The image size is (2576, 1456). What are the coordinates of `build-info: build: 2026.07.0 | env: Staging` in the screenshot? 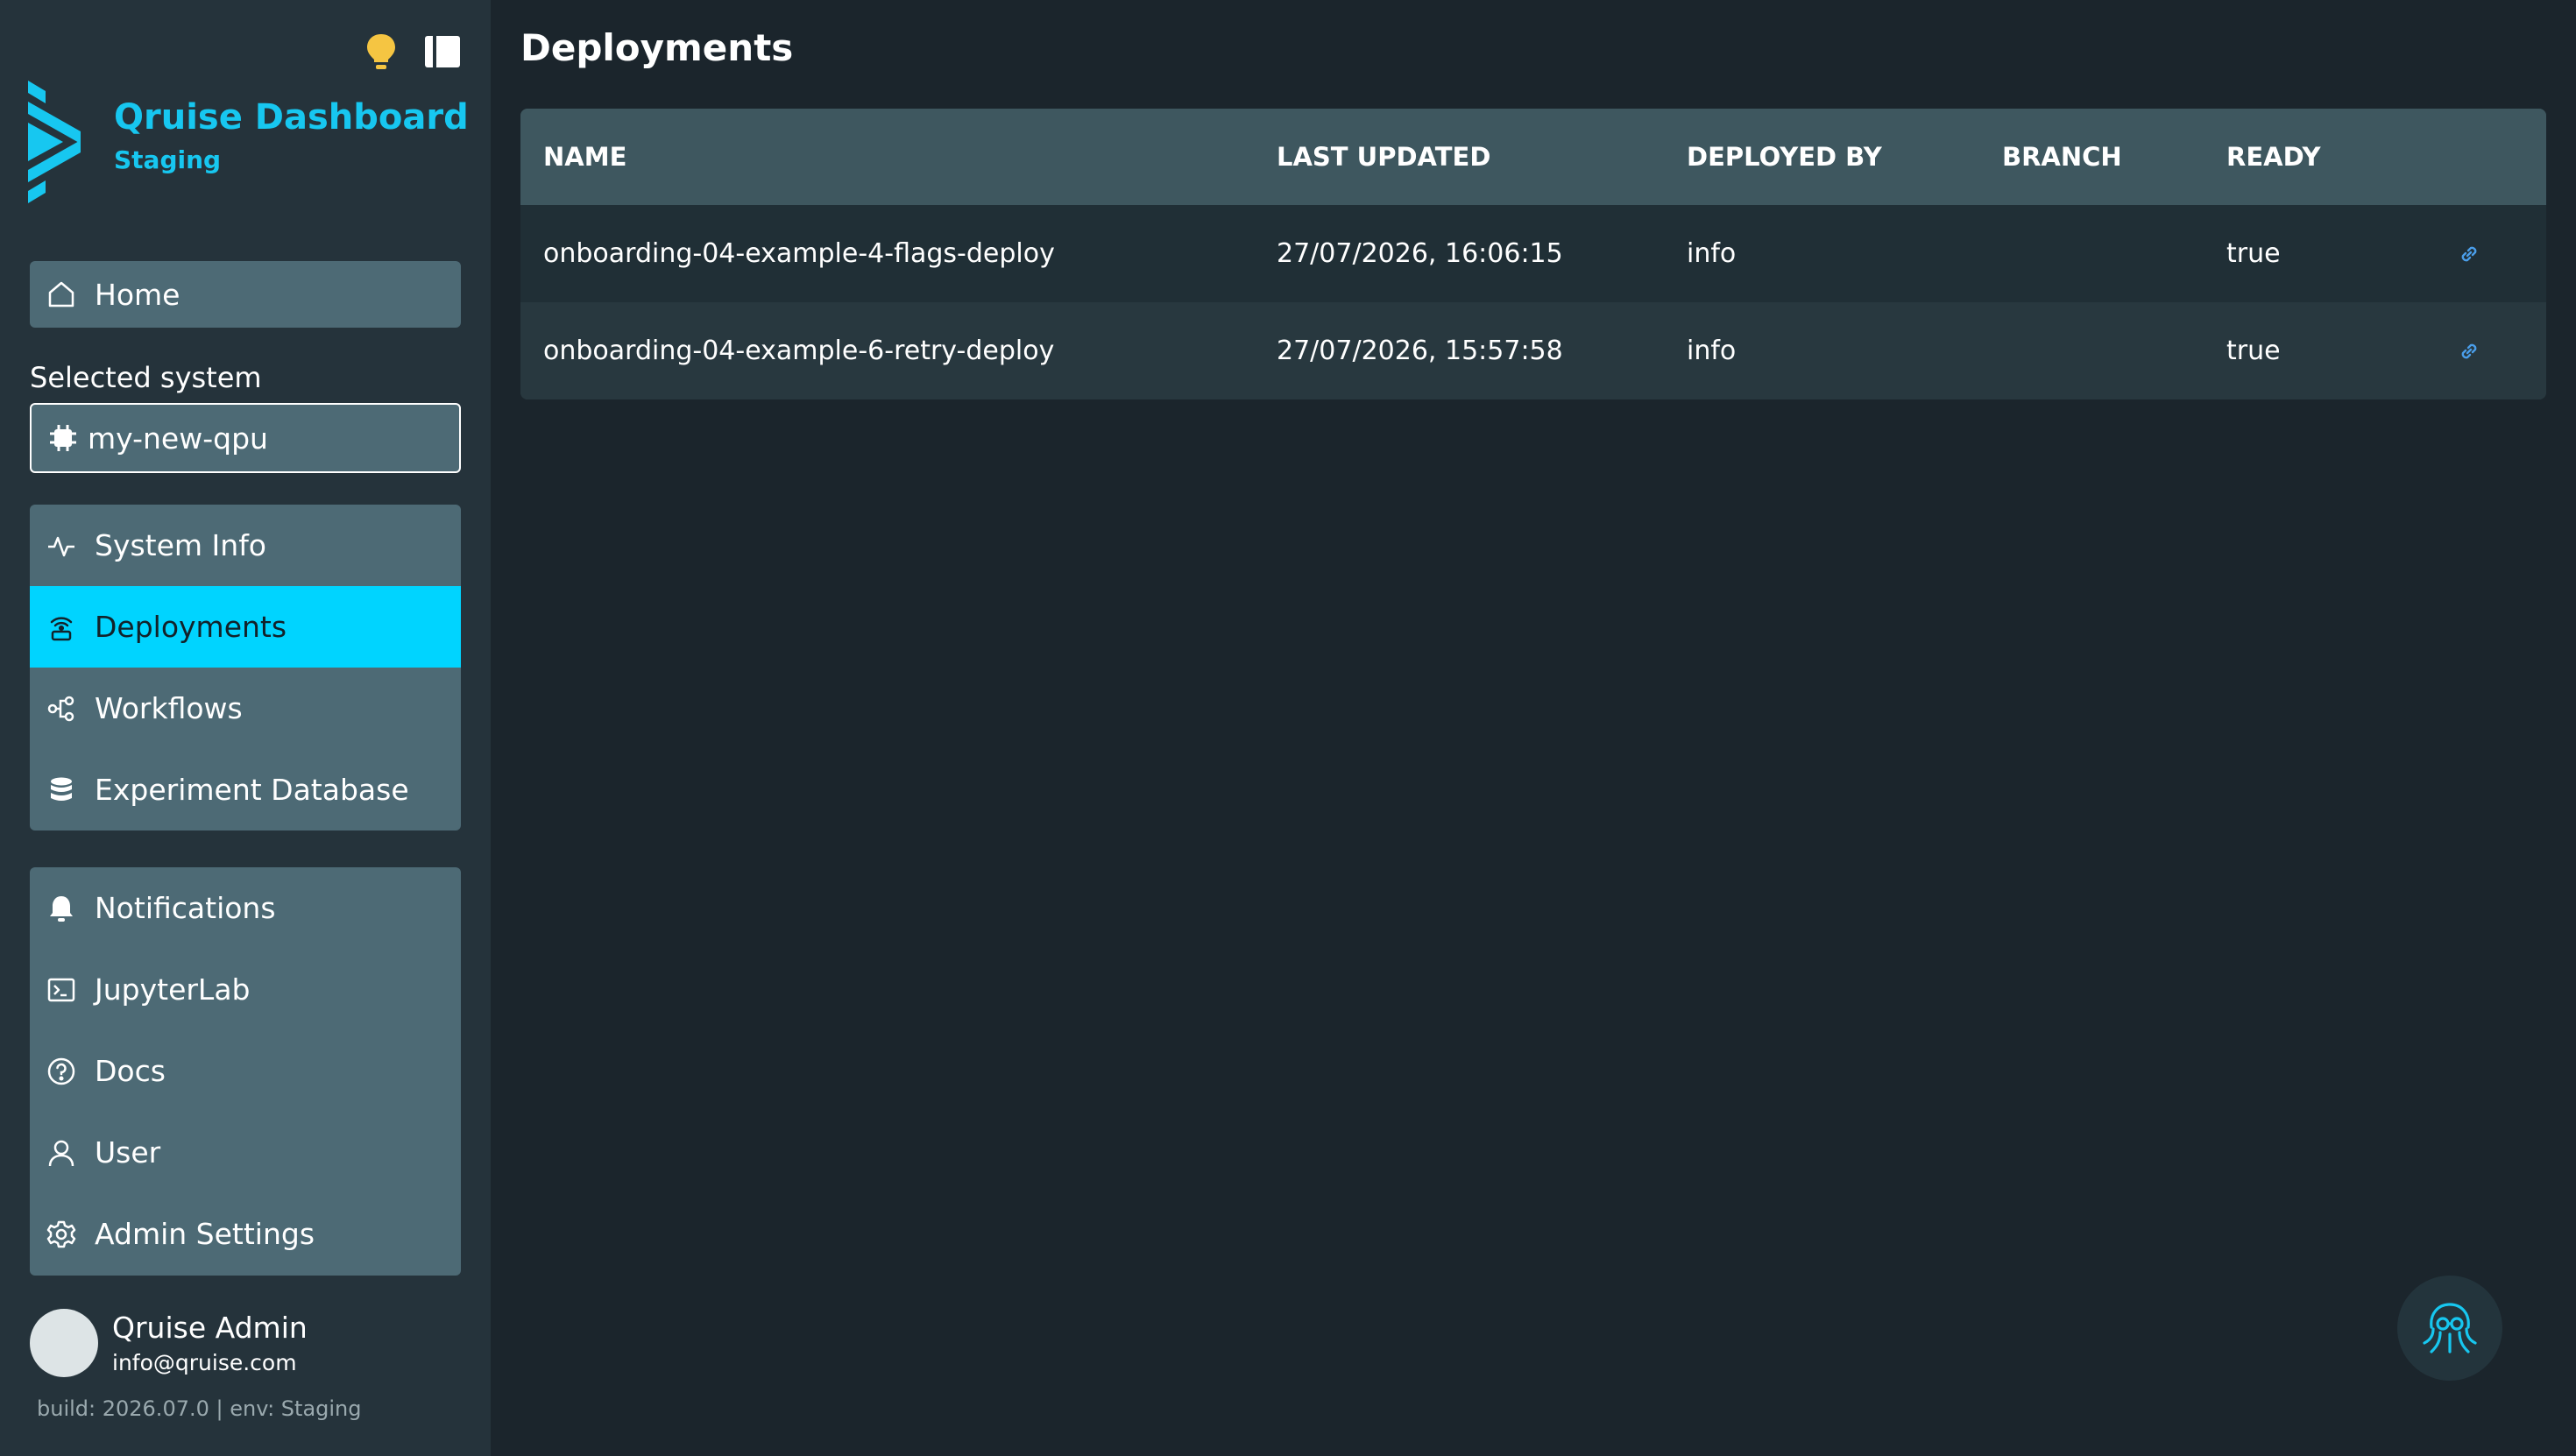 It's located at (199, 1408).